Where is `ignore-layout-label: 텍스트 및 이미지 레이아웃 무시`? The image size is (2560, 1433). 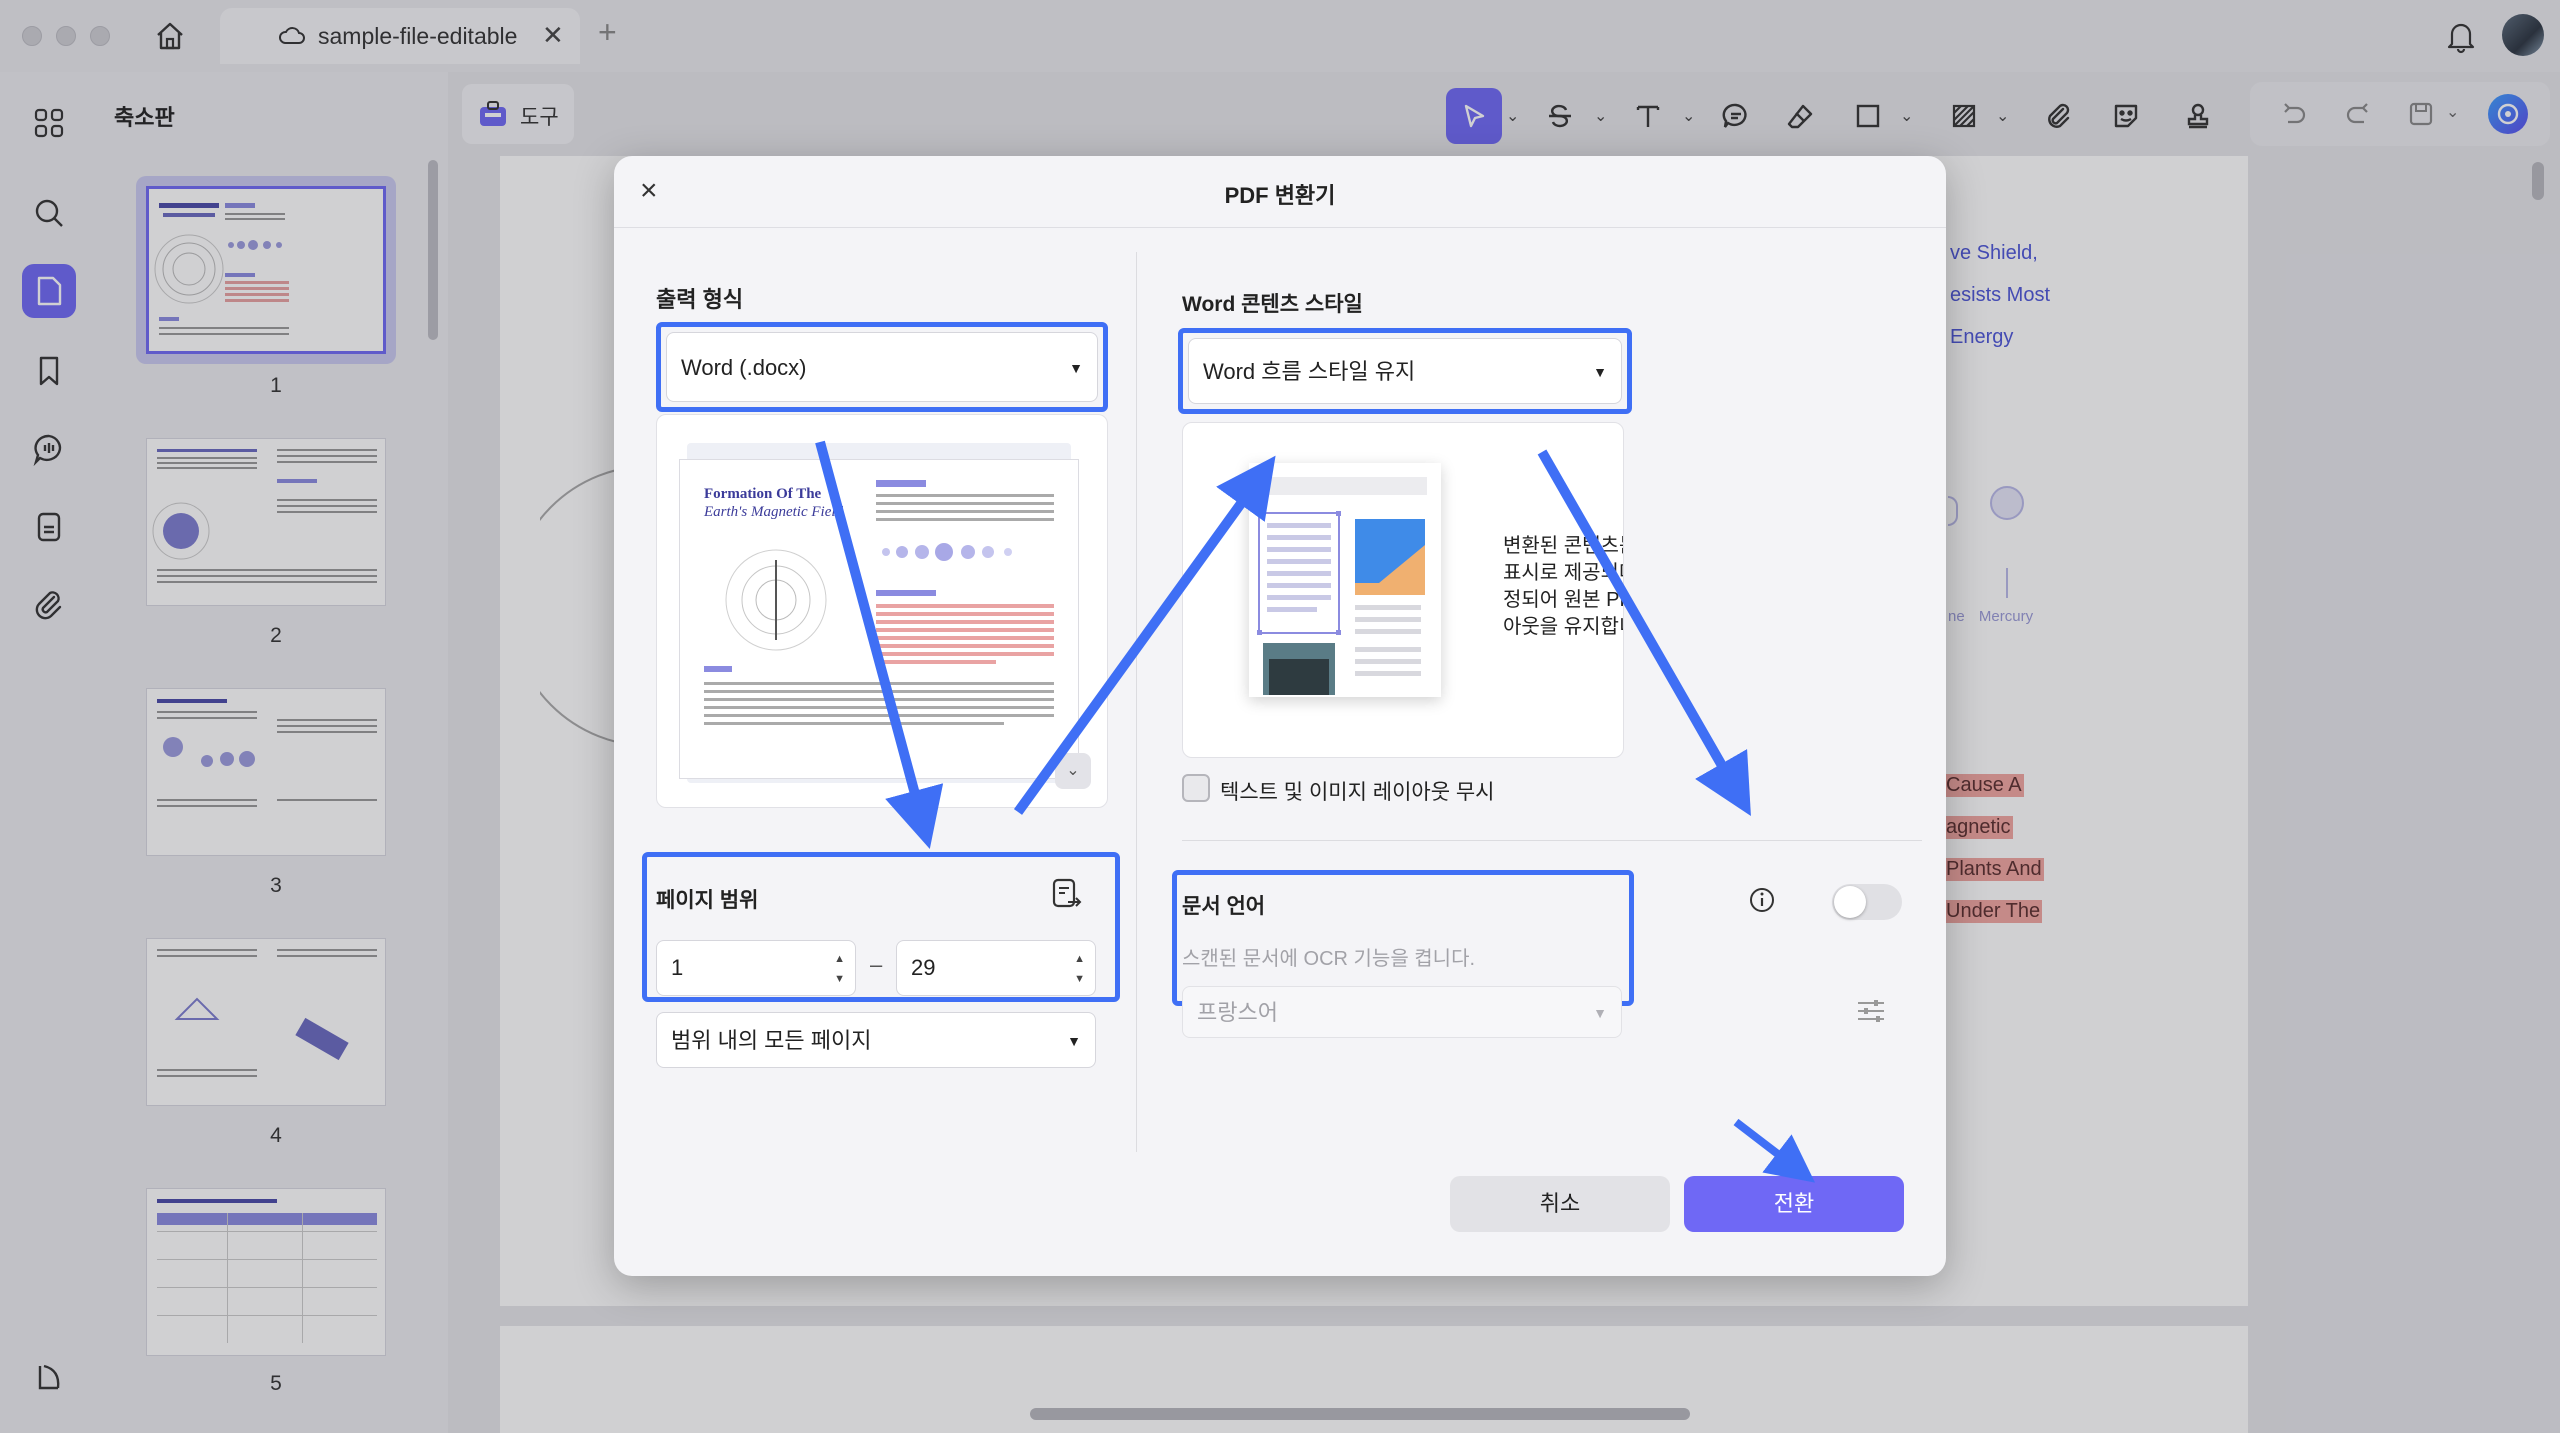
ignore-layout-label: 텍스트 및 이미지 레이아웃 무시 is located at coordinates (1357, 792).